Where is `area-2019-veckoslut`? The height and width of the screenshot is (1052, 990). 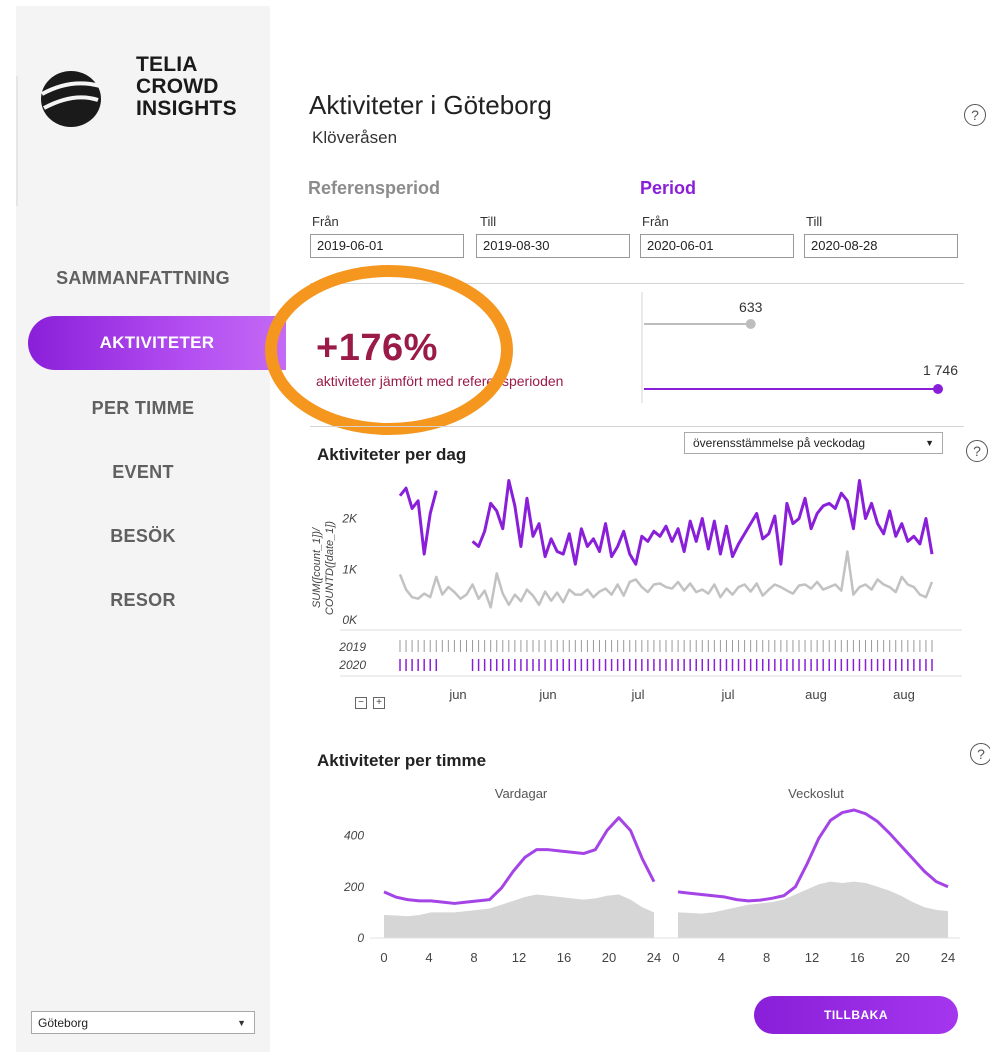 area-2019-veckoslut is located at coordinates (813, 909).